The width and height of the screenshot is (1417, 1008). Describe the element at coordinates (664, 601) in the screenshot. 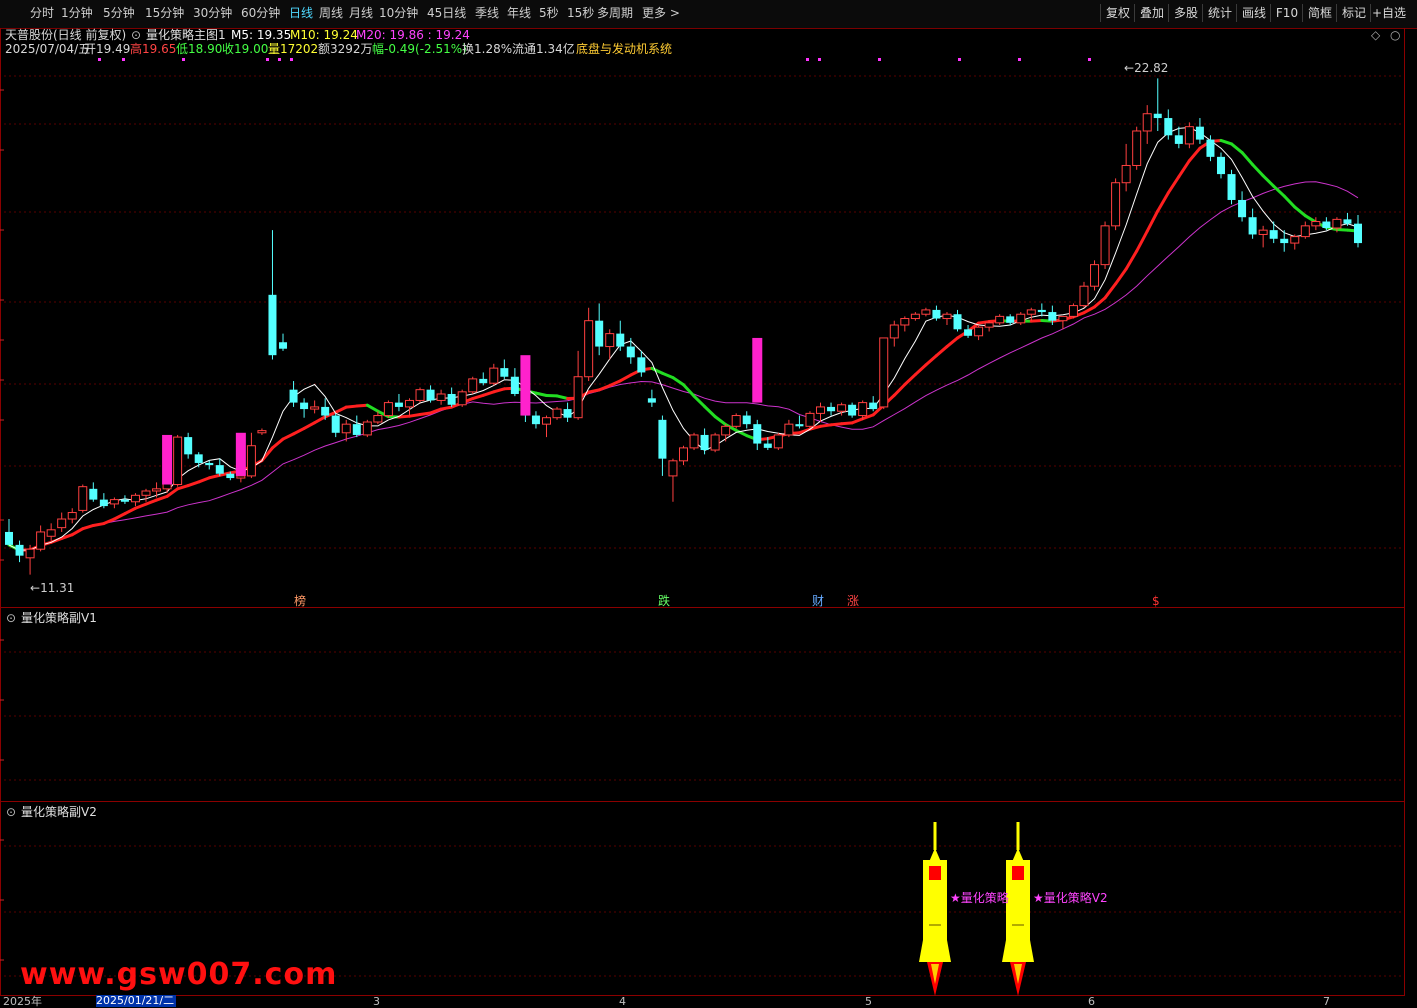

I see `event-marker-die: 跌` at that location.